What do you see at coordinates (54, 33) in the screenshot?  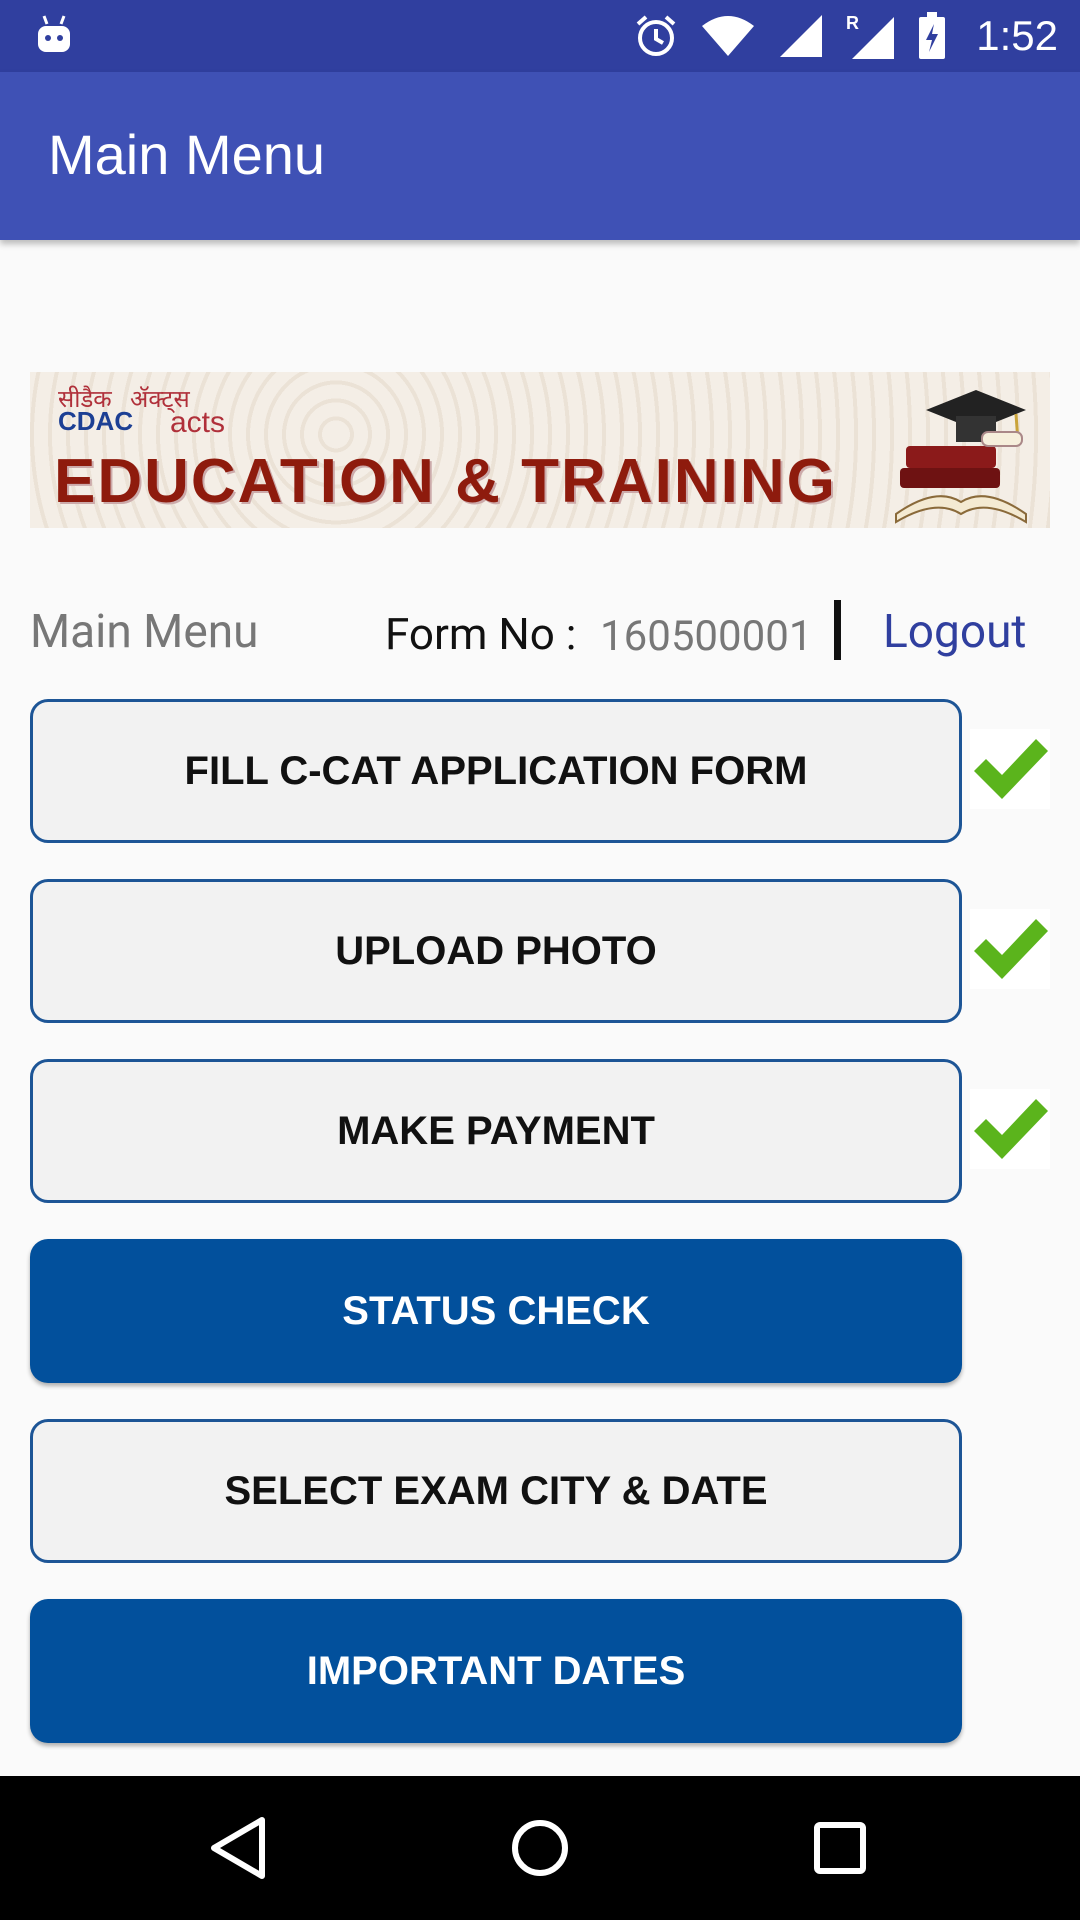 I see `android-icon` at bounding box center [54, 33].